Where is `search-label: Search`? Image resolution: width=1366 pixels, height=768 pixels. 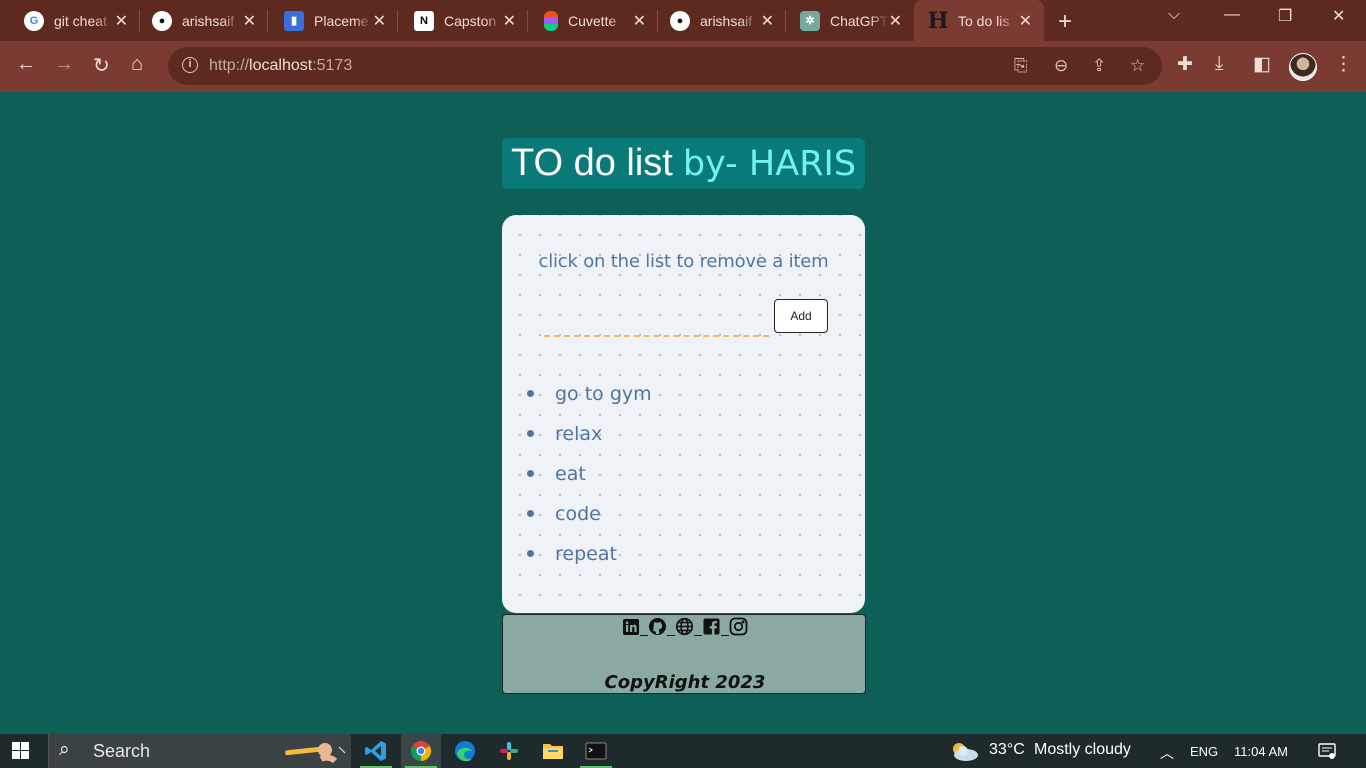
search-label: Search is located at coordinates (122, 751).